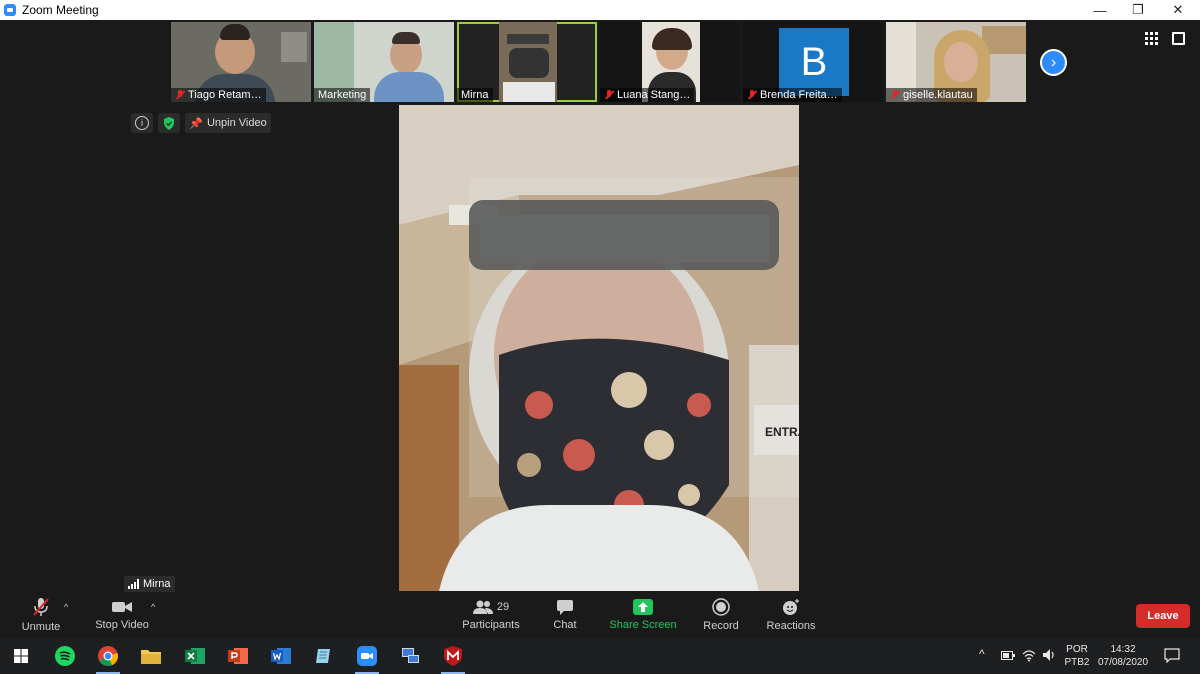 The height and width of the screenshot is (674, 1200). What do you see at coordinates (153, 607) in the screenshot?
I see `video-options-caret: ^` at bounding box center [153, 607].